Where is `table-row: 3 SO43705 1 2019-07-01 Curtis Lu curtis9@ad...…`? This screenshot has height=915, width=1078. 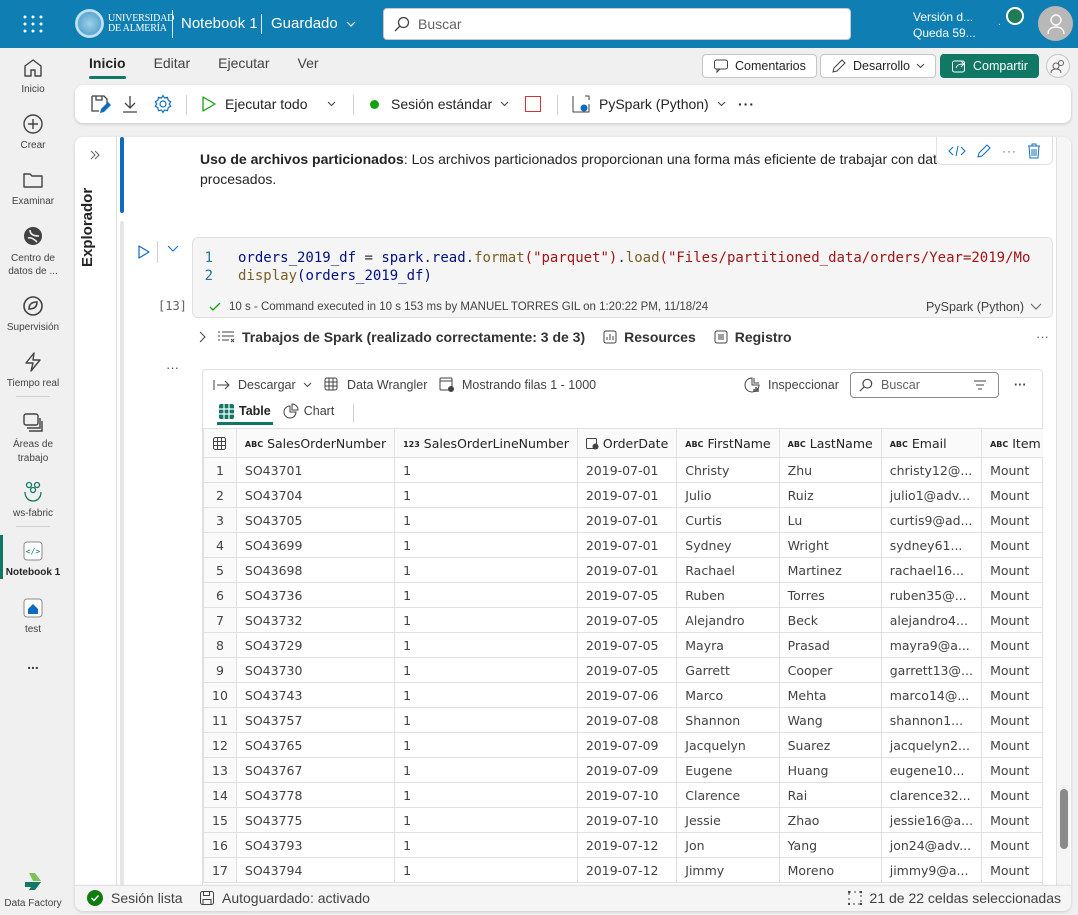
table-row: 3 SO43705 1 2019-07-01 Curtis Lu curtis9@ad...… is located at coordinates (623, 520).